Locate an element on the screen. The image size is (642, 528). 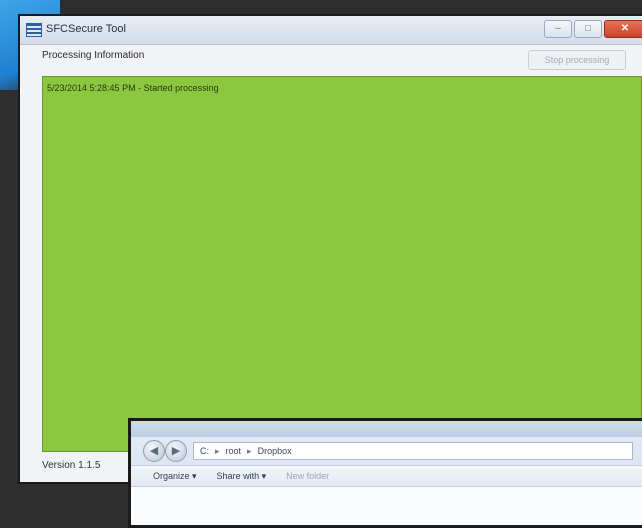
command-bar: Organize ▾ Share with ▾ New folder is located at coordinates (386, 476).